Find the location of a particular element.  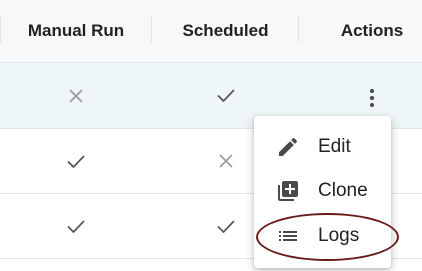

menu-item-label: Clone is located at coordinates (343, 190).